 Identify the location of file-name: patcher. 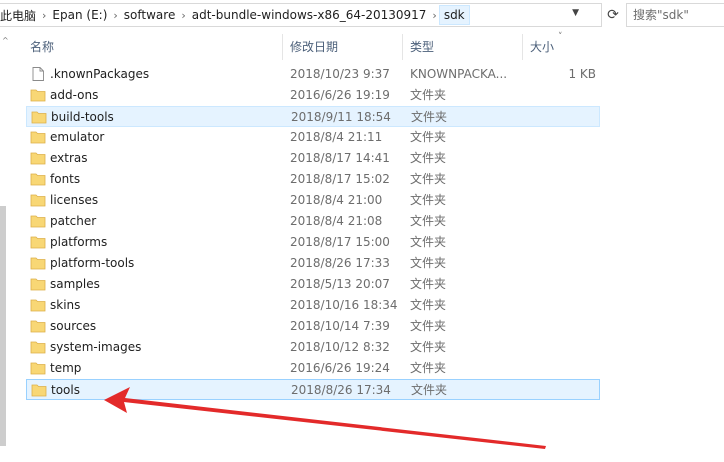
(73, 221).